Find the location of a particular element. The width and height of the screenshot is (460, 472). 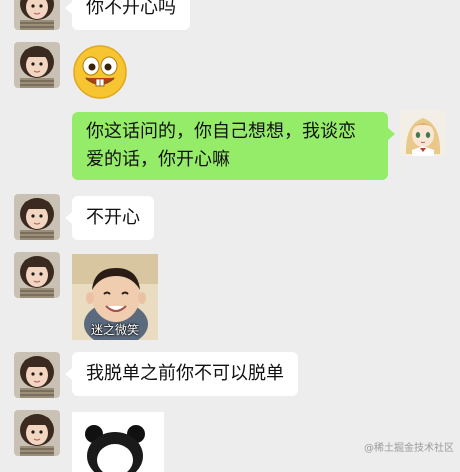

grinning-buck-teeth-emoji-icon is located at coordinates (100, 74).